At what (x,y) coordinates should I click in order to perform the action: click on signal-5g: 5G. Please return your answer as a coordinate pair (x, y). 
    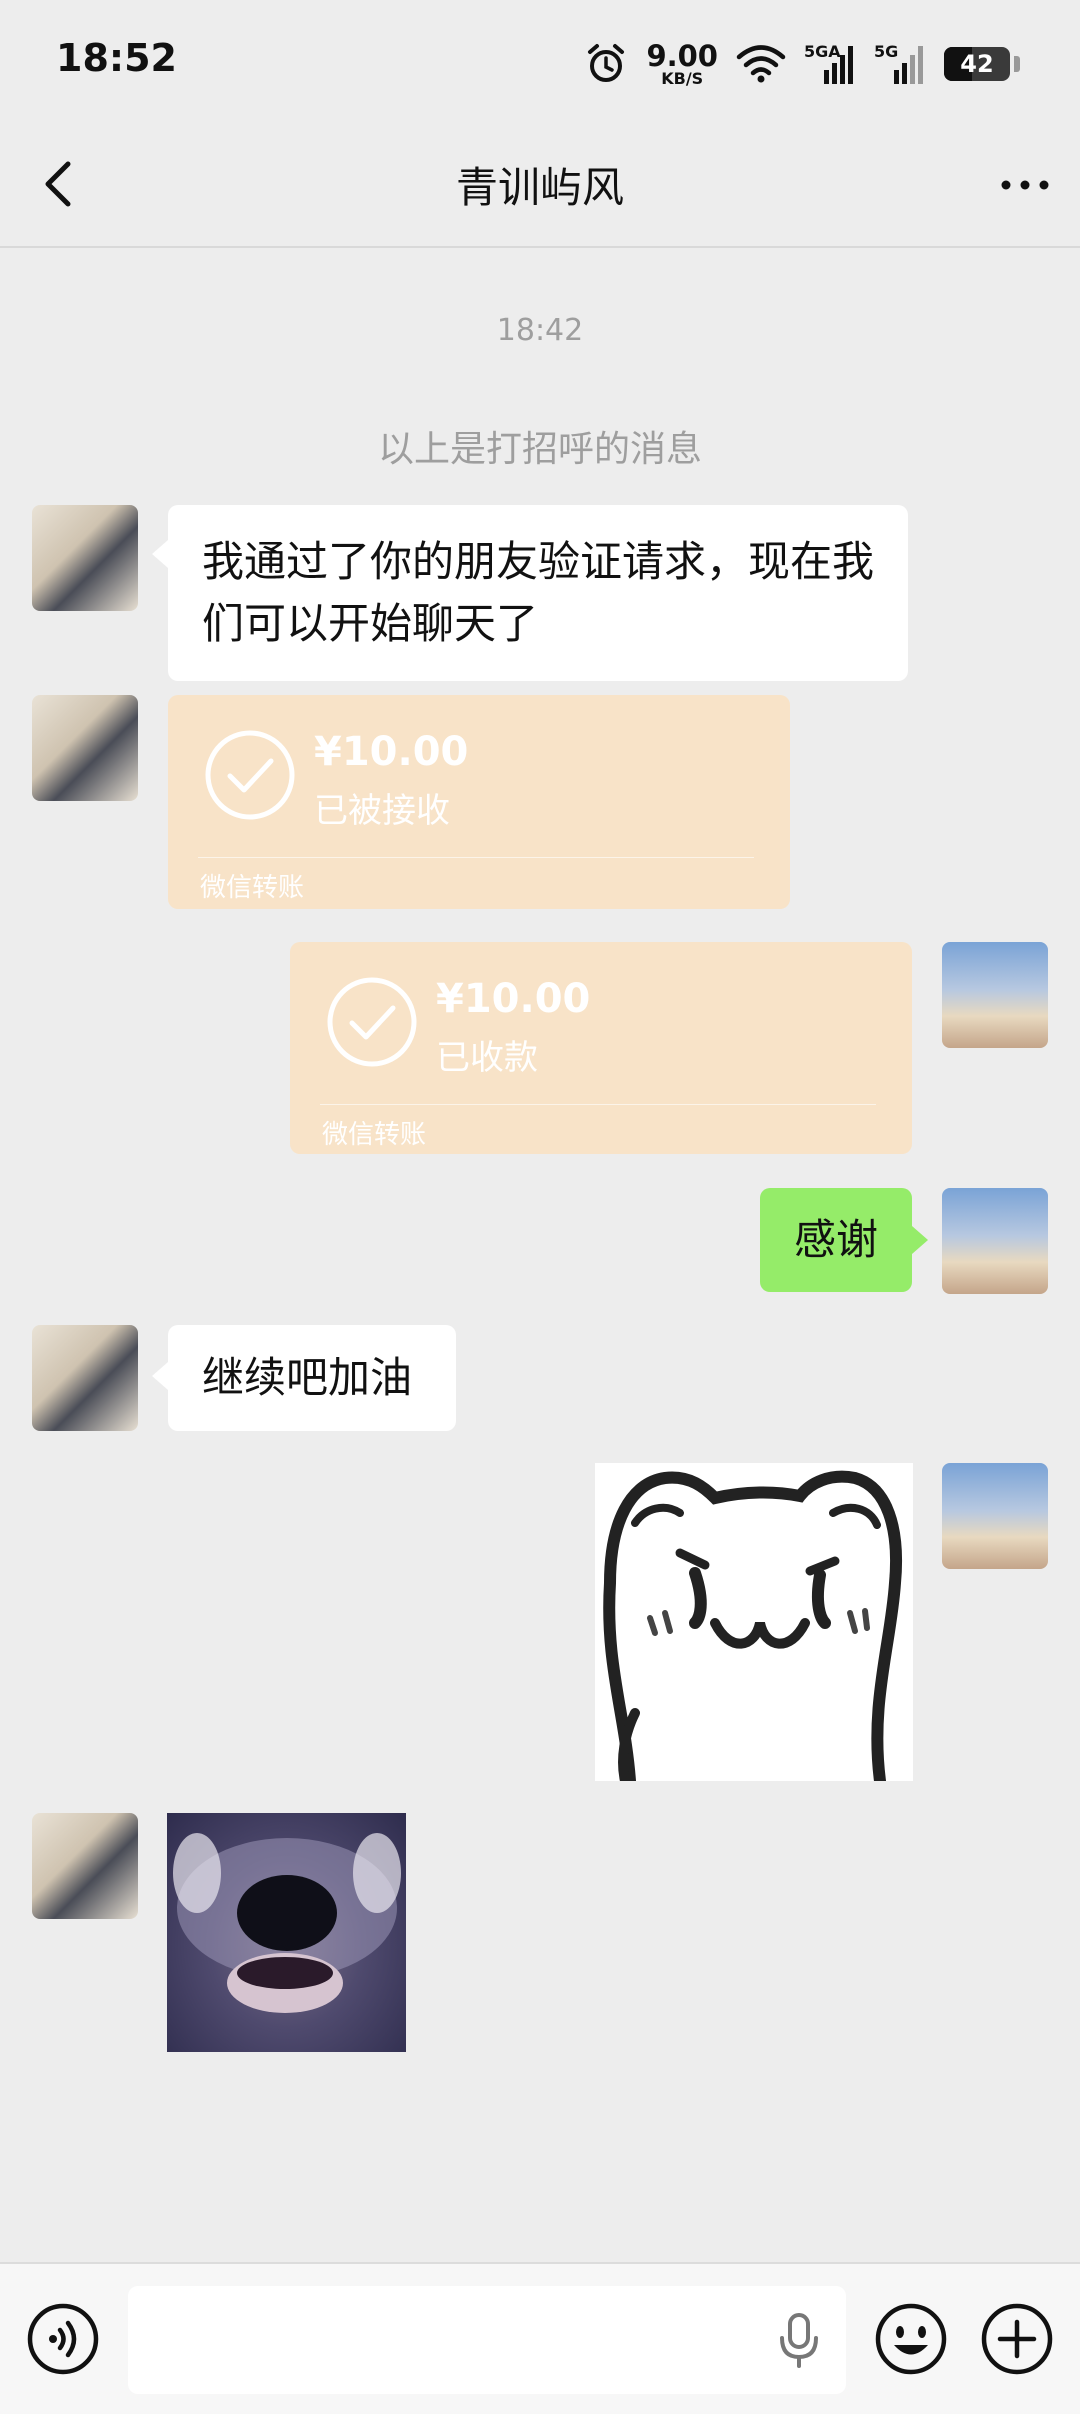
    Looking at the image, I should click on (900, 64).